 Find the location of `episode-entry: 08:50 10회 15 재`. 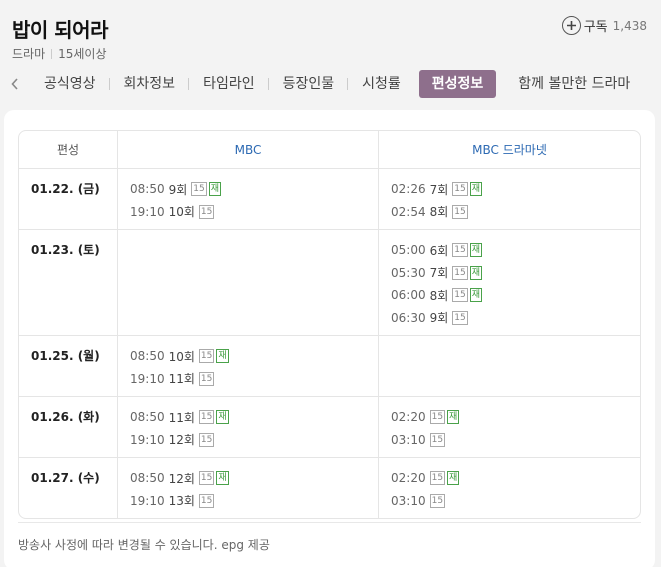

episode-entry: 08:50 10회 15 재 is located at coordinates (248, 356).